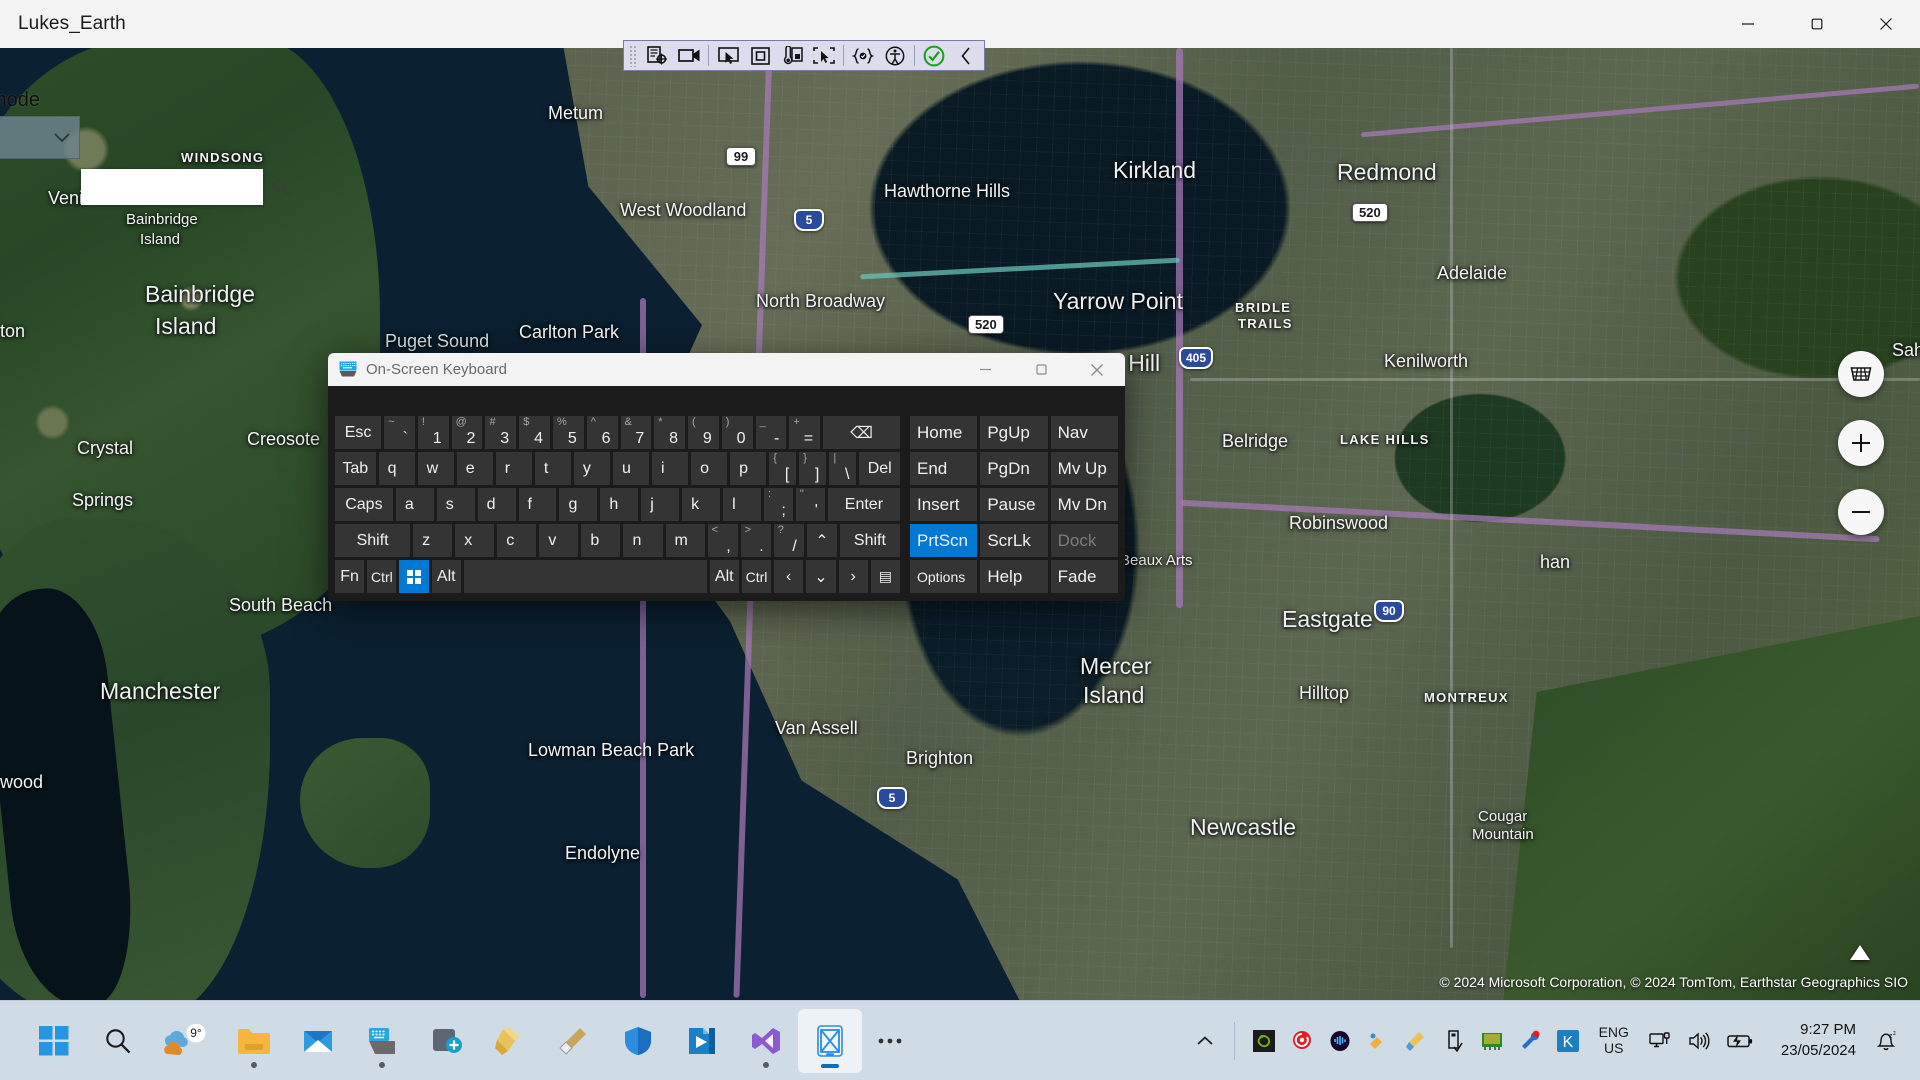  What do you see at coordinates (804, 55) in the screenshot?
I see `automation-toolbar` at bounding box center [804, 55].